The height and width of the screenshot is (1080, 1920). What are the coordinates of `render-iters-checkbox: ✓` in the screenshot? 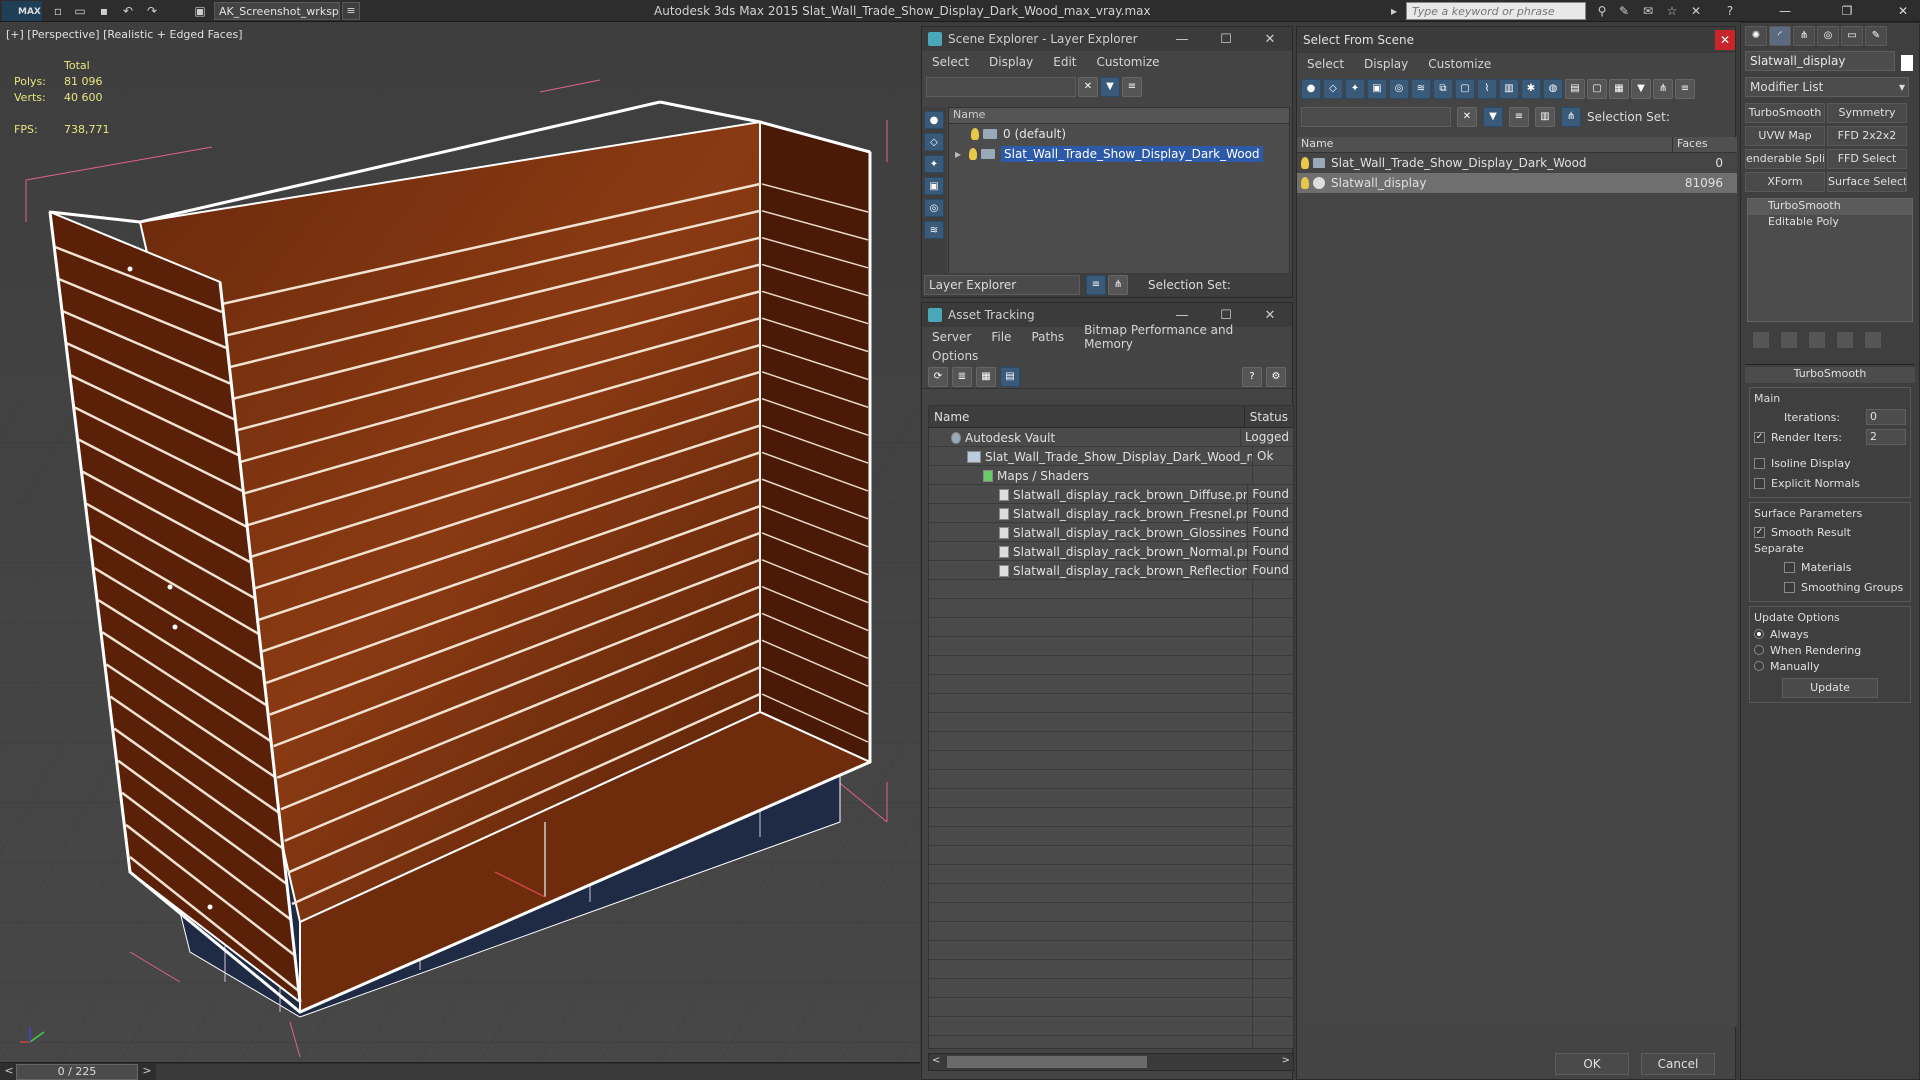 It's located at (1759, 437).